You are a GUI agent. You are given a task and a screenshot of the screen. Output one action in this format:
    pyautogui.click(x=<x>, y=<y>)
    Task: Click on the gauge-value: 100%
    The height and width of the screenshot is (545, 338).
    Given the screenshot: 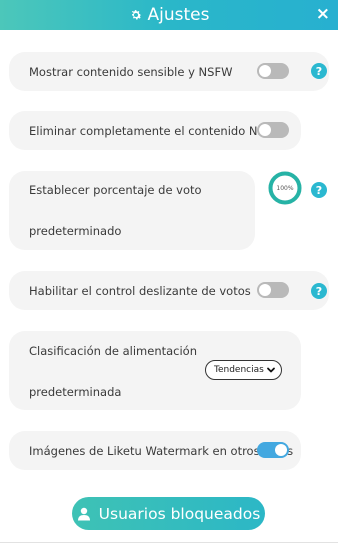 What is the action you would take?
    pyautogui.click(x=285, y=188)
    